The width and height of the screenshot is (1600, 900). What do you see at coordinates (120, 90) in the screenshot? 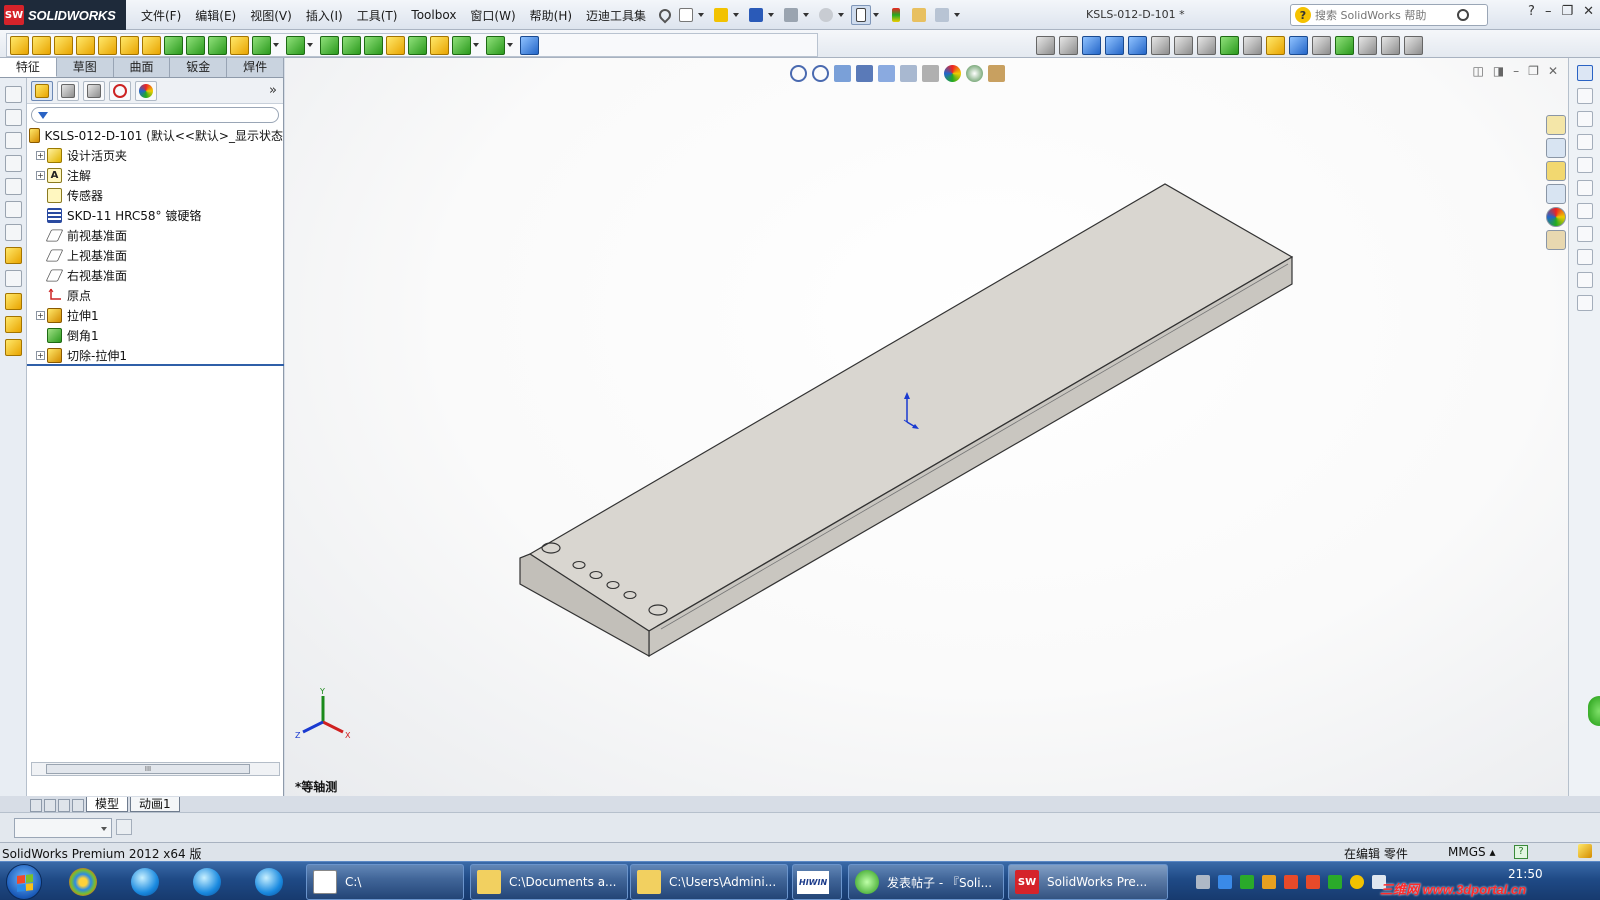
I see `dimxpert-tab` at bounding box center [120, 90].